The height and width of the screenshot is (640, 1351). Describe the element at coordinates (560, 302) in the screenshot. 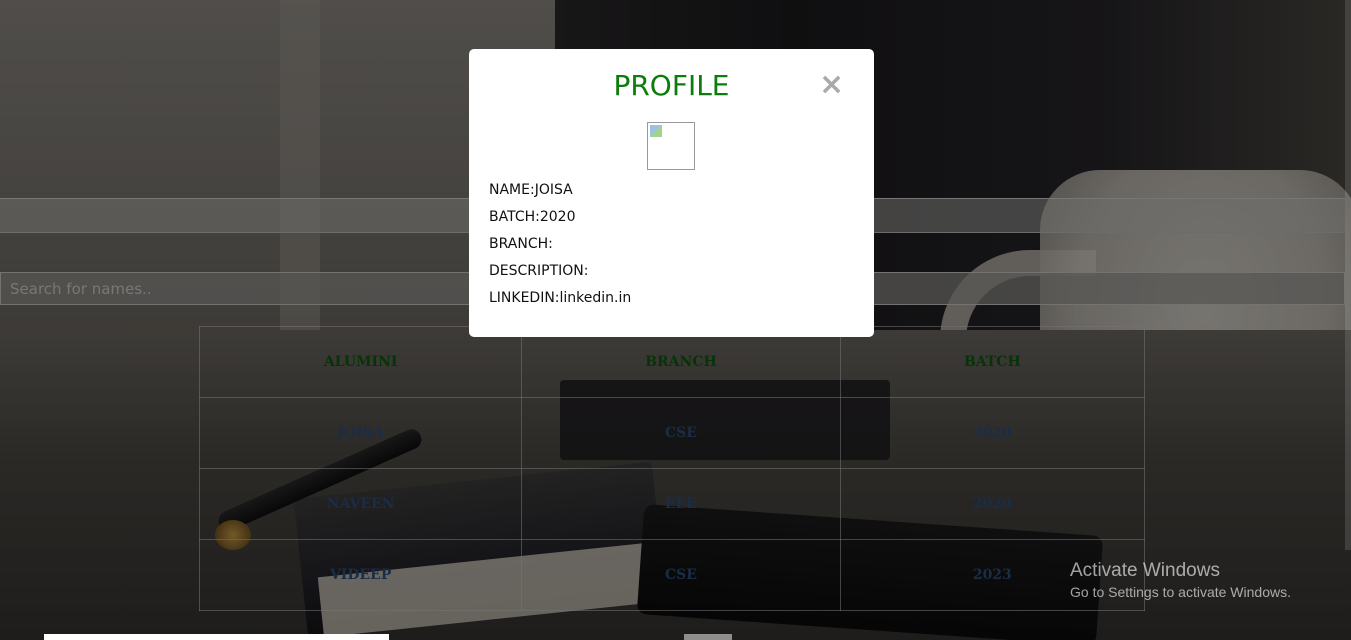

I see `profile-linkedin: LINKEDIN:linkedin.in` at that location.